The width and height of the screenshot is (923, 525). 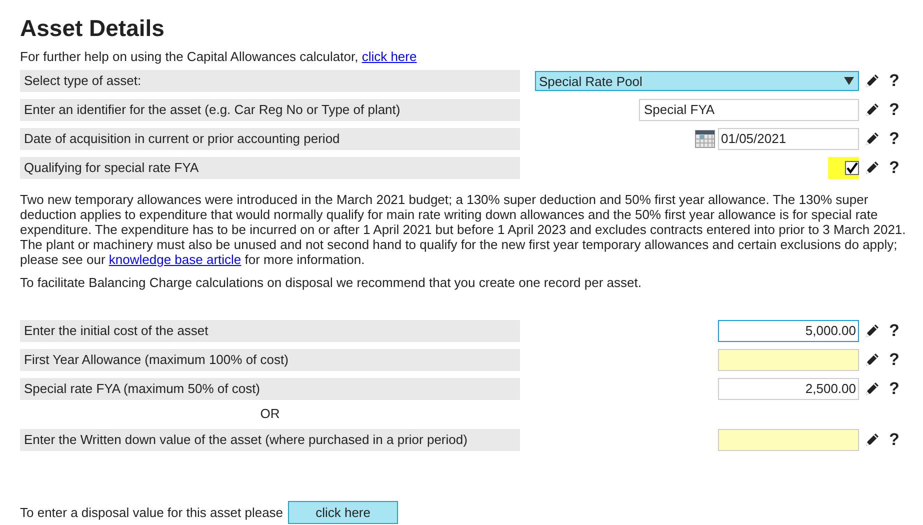 What do you see at coordinates (389, 56) in the screenshot?
I see `help-link: click here` at bounding box center [389, 56].